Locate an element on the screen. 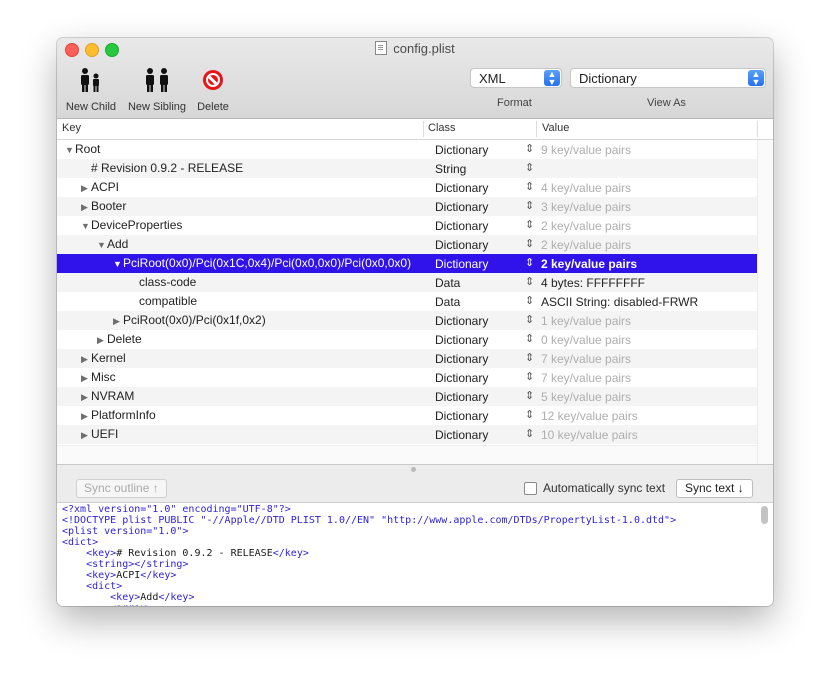  table-row: ▶ UEFI Dictionary ⇕ 10 key/value pairs is located at coordinates (407, 434).